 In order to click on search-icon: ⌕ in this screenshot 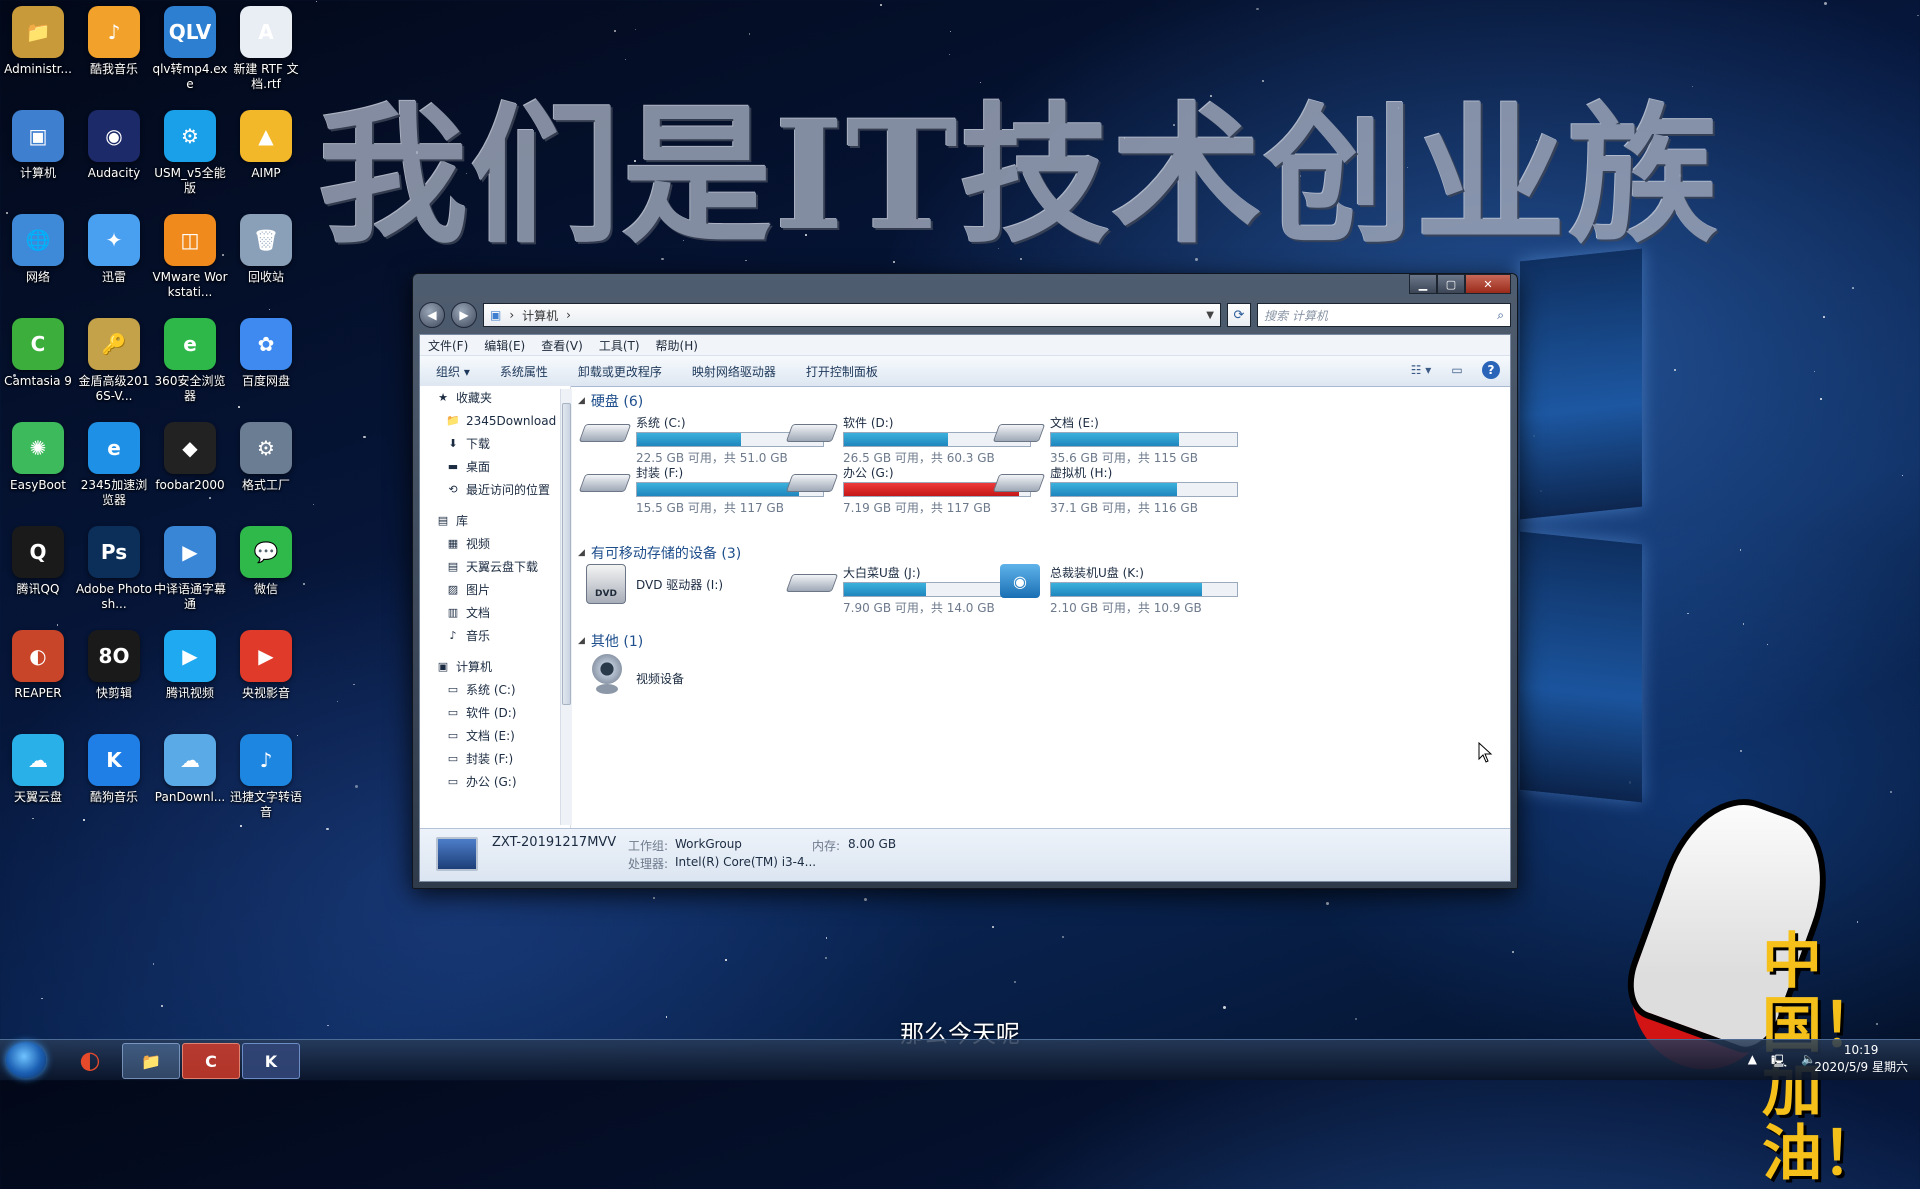, I will do `click(1500, 315)`.